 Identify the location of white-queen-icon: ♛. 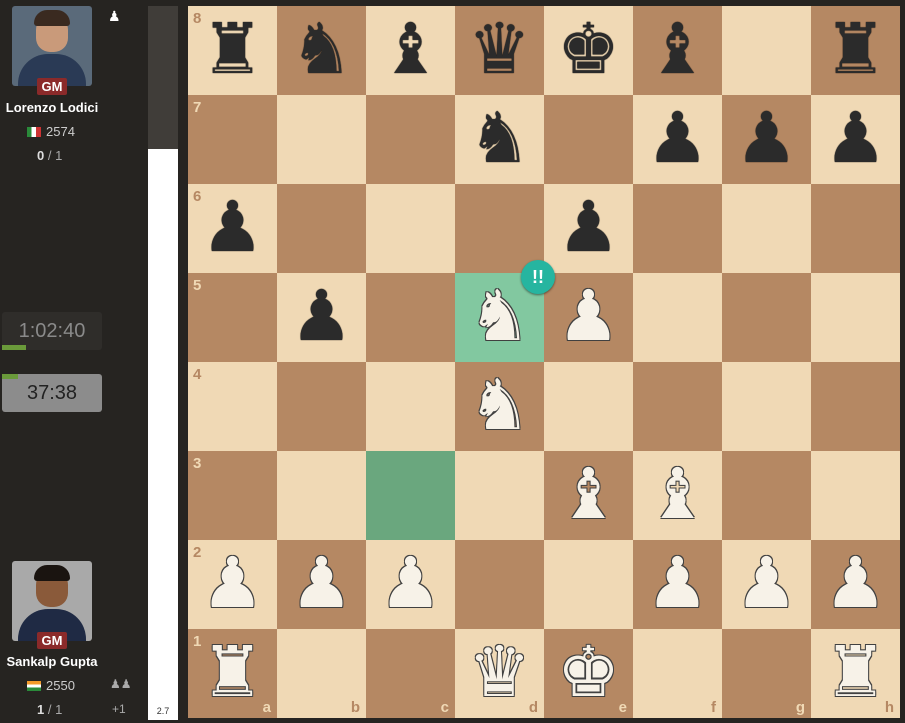
(499, 673).